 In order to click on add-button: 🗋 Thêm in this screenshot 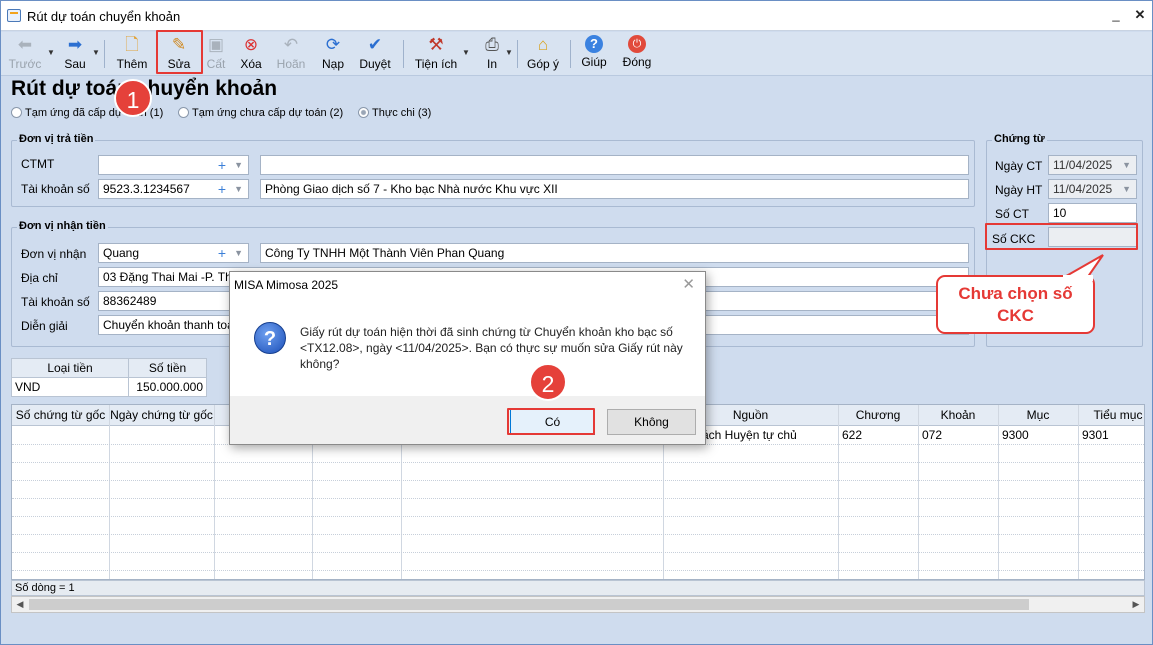, I will do `click(132, 54)`.